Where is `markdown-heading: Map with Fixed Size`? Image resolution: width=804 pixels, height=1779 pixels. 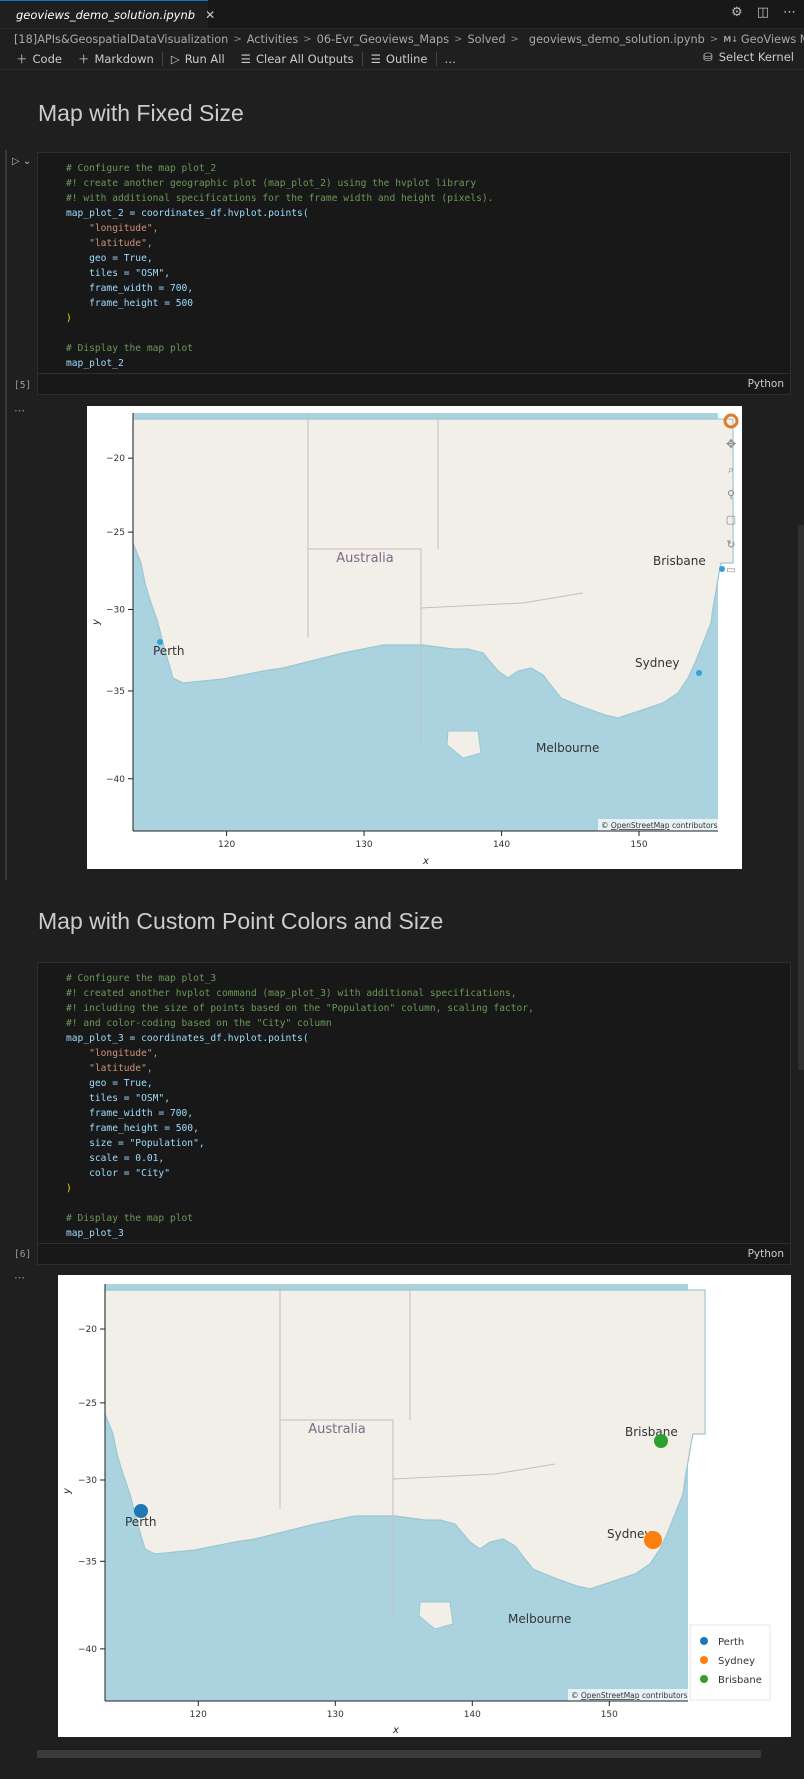
markdown-heading: Map with Fixed Size is located at coordinates (141, 113).